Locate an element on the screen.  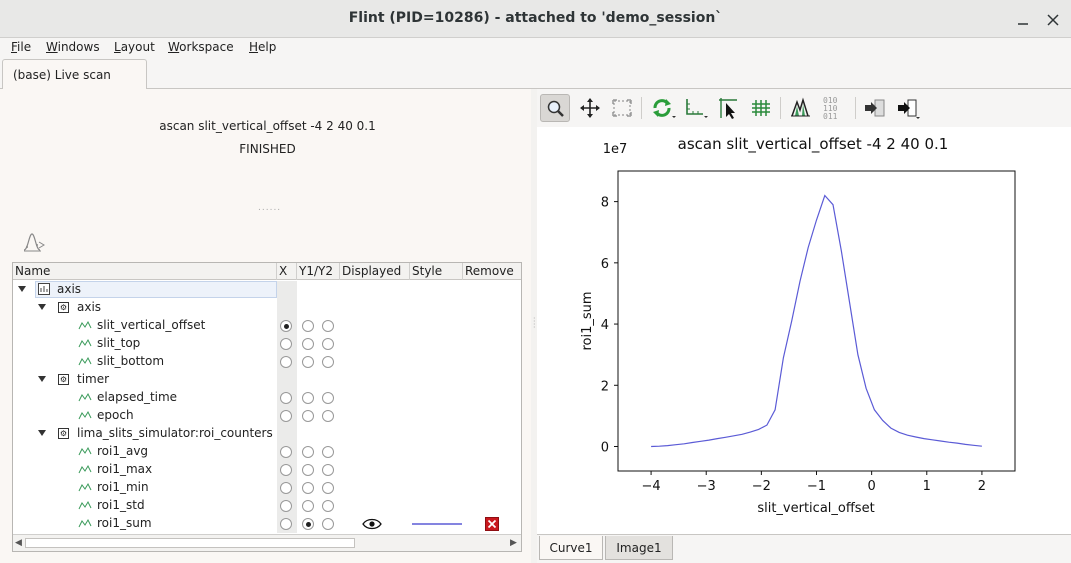
column-x: X is located at coordinates (287, 271).